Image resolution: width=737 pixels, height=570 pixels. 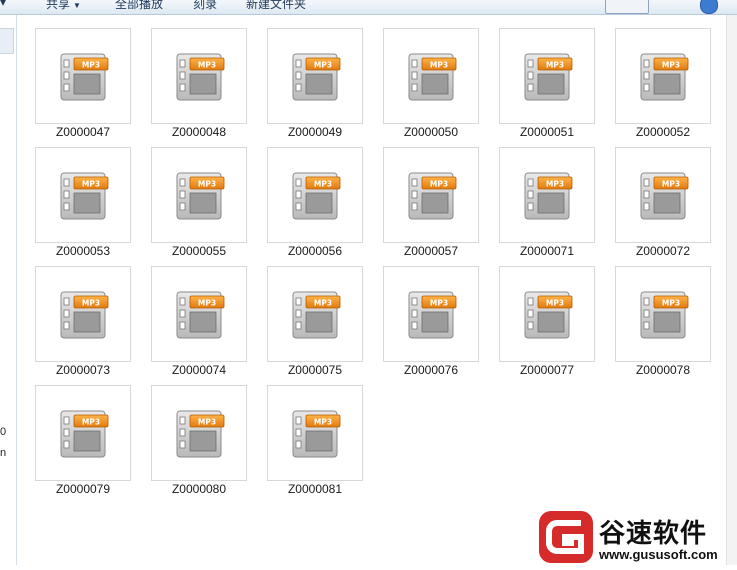 I want to click on file-item: MP3 Z0000056, so click(x=315, y=204).